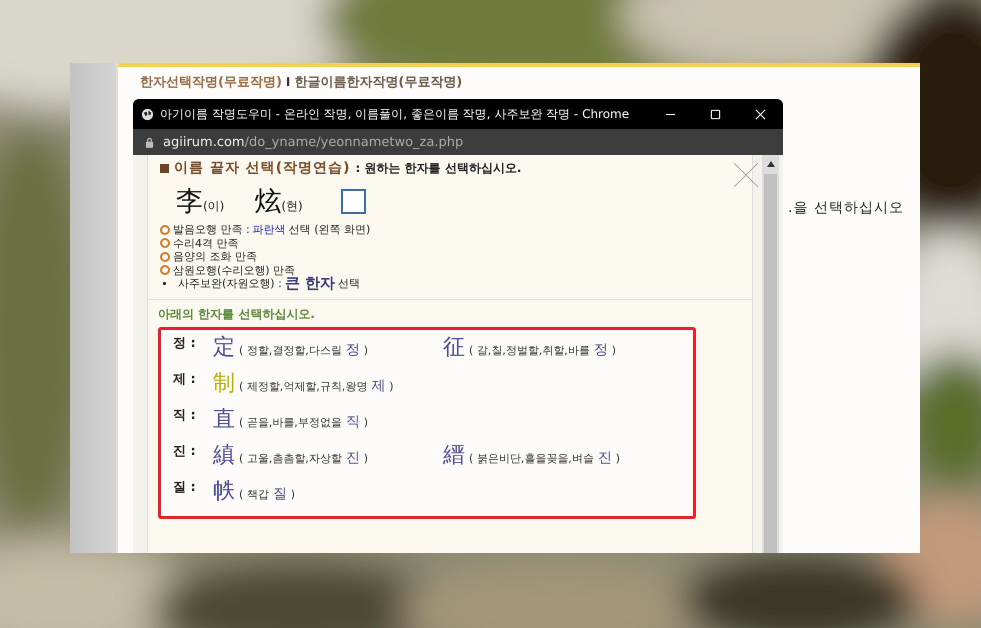 Image resolution: width=981 pixels, height=628 pixels. I want to click on reading-label: 직 :, so click(185, 415).